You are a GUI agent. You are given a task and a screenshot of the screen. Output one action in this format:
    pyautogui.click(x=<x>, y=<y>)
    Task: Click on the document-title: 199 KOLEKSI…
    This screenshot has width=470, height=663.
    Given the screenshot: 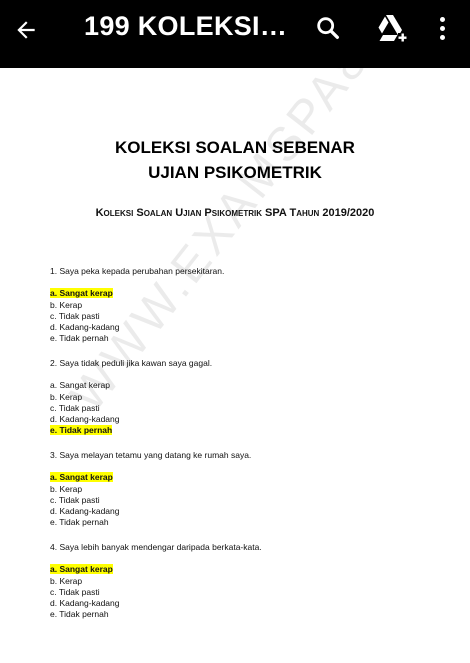 What is the action you would take?
    pyautogui.click(x=186, y=26)
    